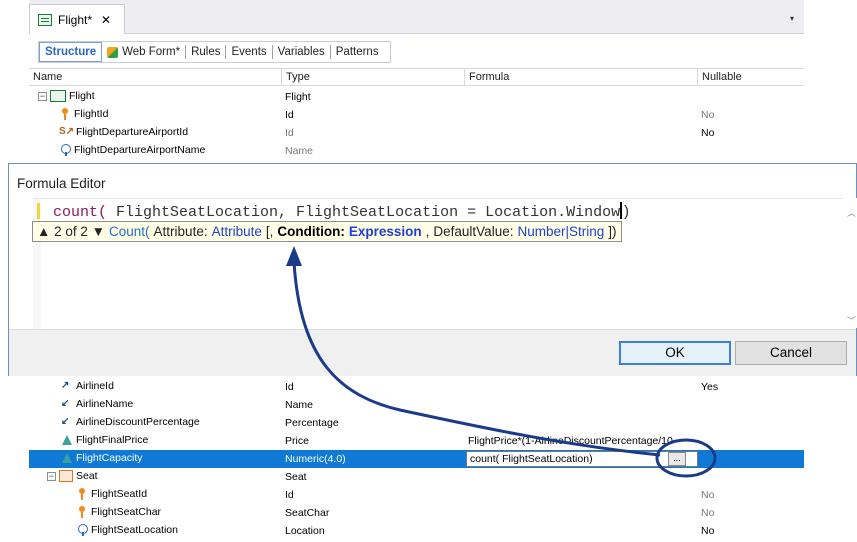 Image resolution: width=857 pixels, height=542 pixels. Describe the element at coordinates (38, 211) in the screenshot. I see `changed-line-marker` at that location.